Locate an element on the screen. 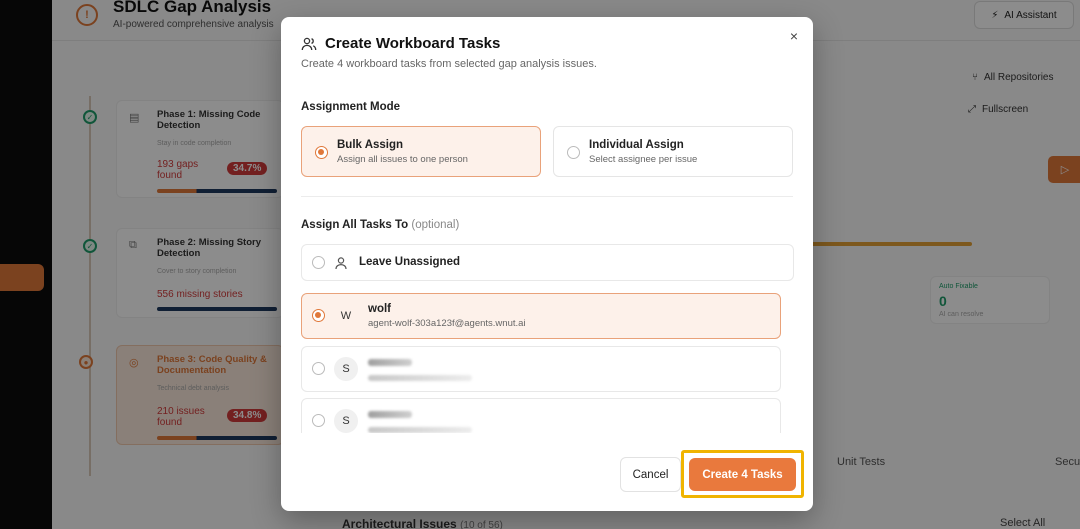 The image size is (1080, 529). modal-title: Create Workboard Tasks is located at coordinates (400, 43).